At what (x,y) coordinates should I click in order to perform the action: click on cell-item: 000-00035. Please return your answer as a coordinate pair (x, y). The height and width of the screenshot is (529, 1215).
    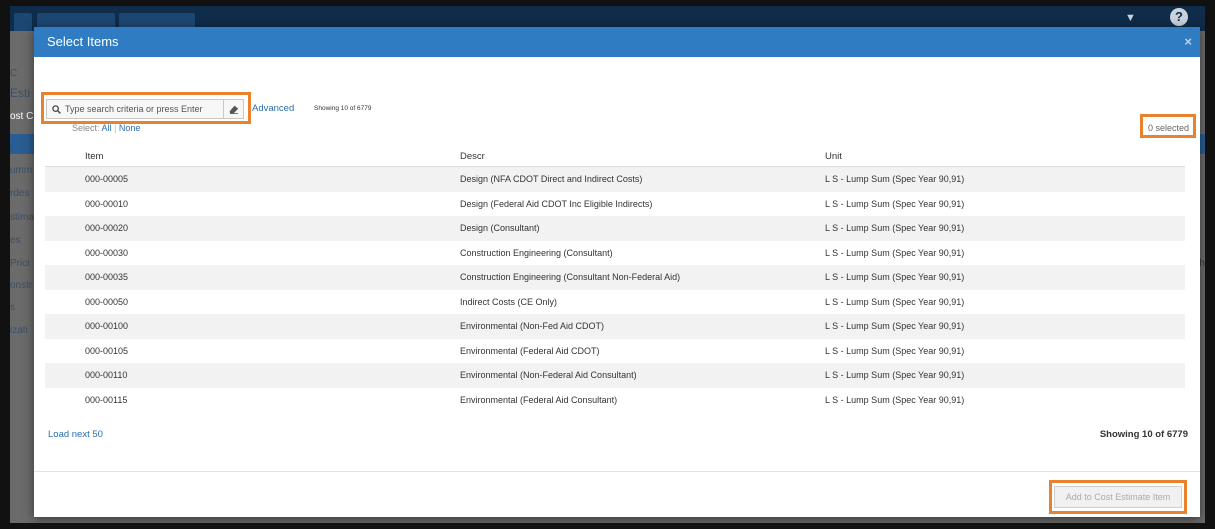
    Looking at the image, I should click on (107, 277).